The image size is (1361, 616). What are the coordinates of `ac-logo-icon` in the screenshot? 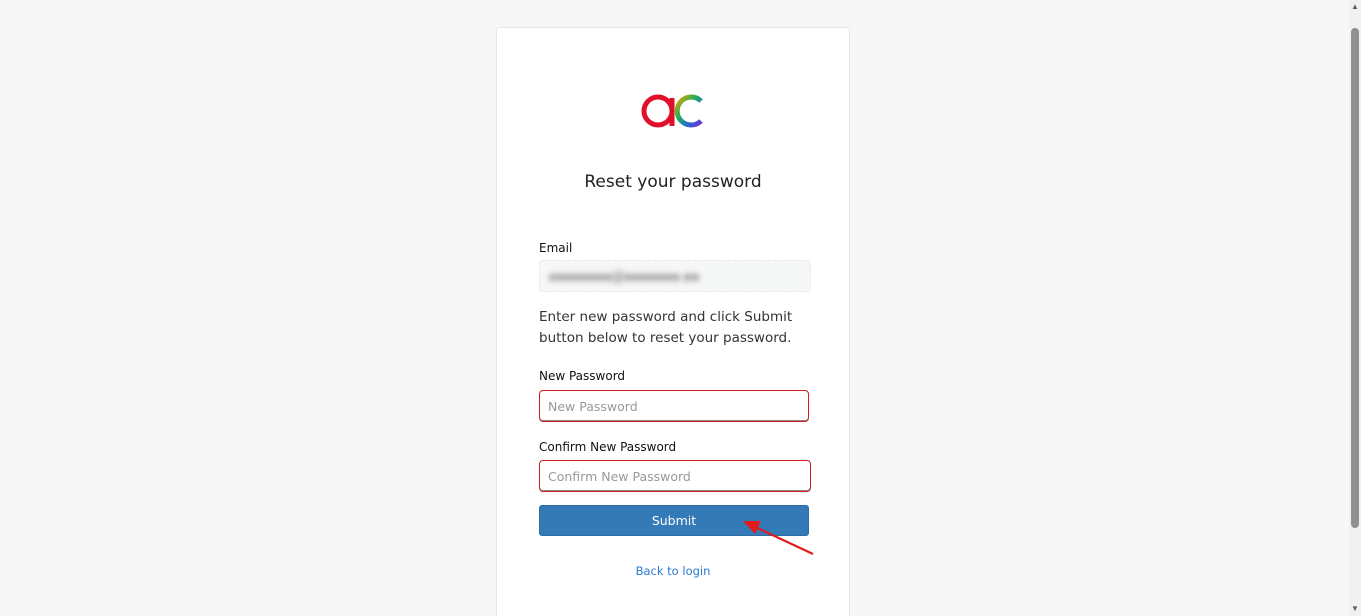 It's located at (672, 111).